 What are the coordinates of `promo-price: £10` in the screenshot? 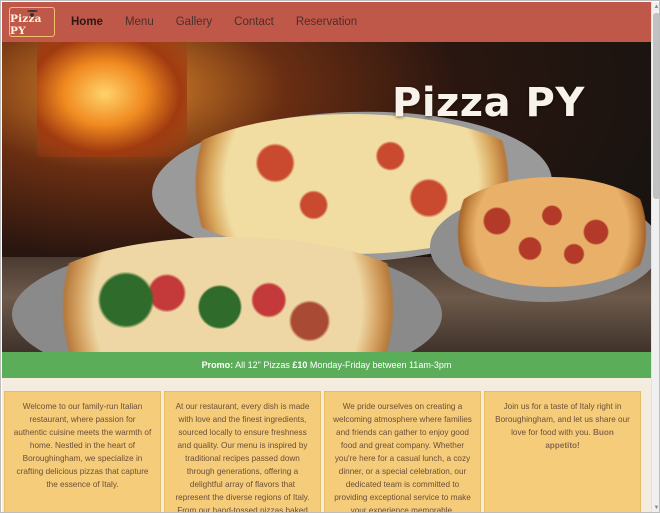 It's located at (300, 365).